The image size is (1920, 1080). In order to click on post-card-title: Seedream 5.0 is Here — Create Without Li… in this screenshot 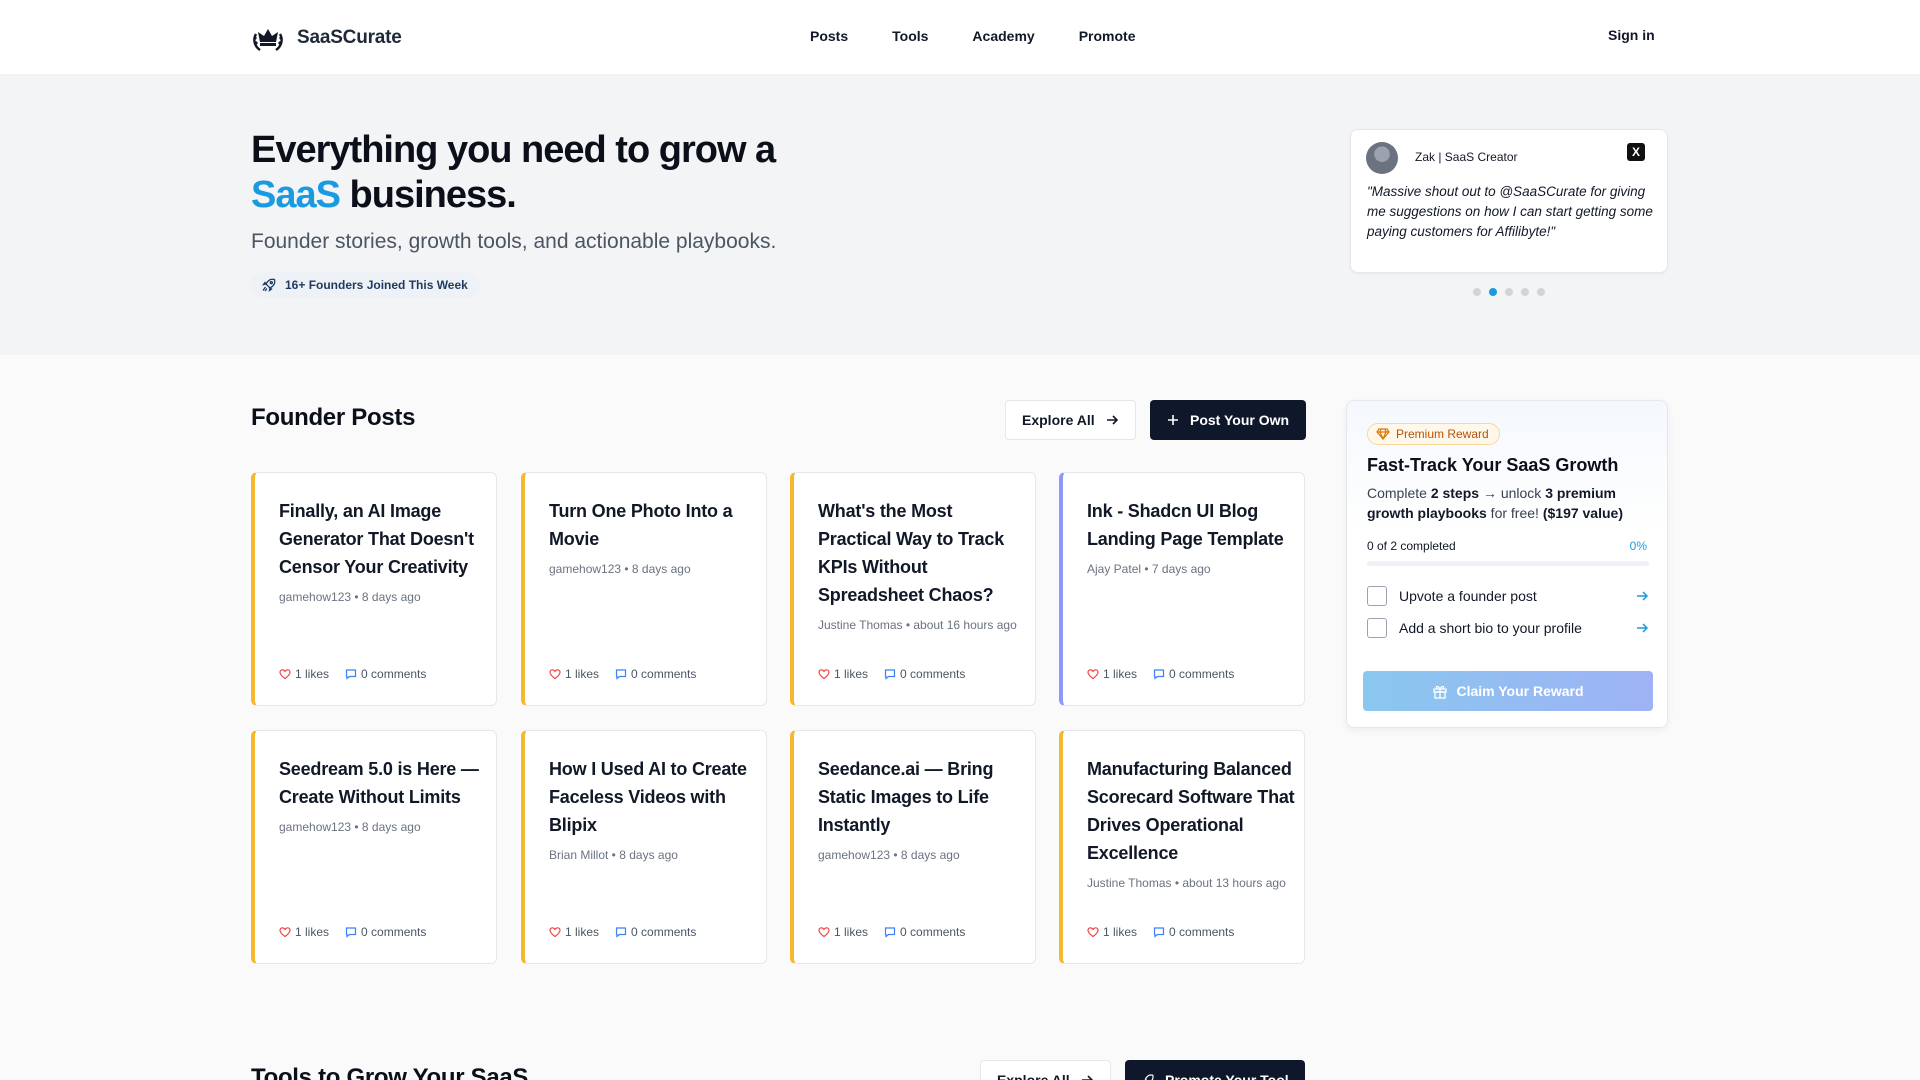, I will do `click(385, 783)`.